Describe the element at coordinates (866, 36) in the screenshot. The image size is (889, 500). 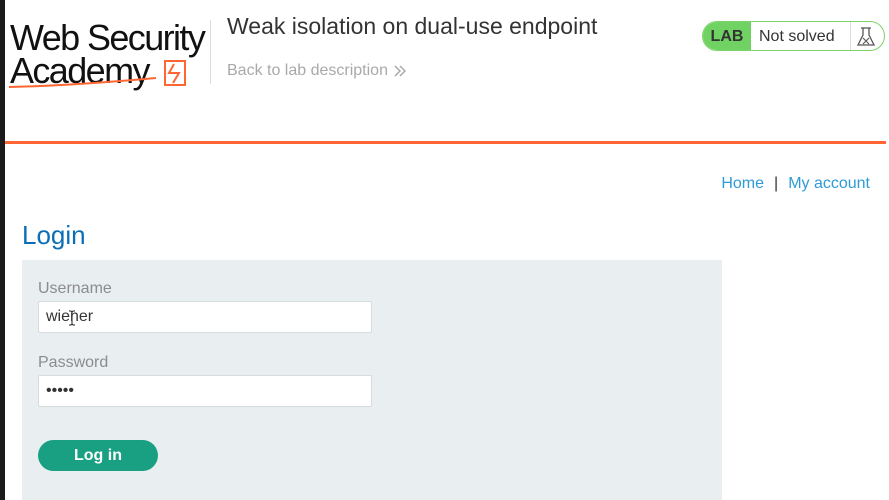
I see `flask-icon` at that location.